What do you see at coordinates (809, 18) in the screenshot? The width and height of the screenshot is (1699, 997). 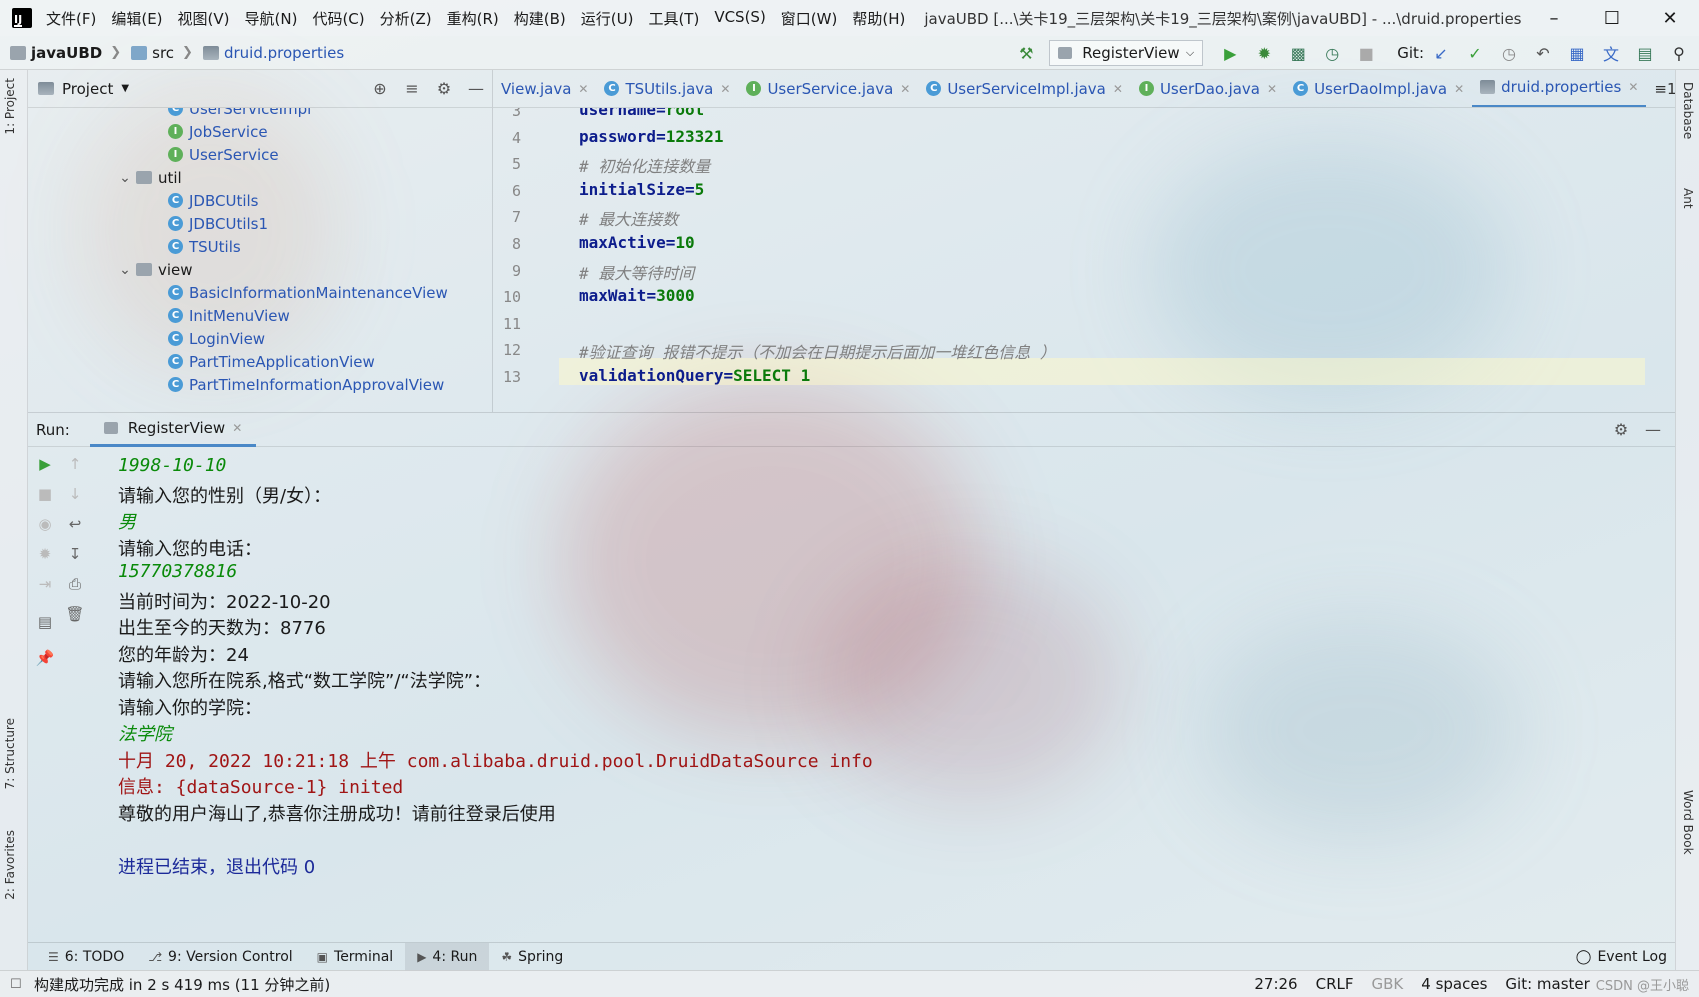 I see `menu-item: 窗口(W)` at bounding box center [809, 18].